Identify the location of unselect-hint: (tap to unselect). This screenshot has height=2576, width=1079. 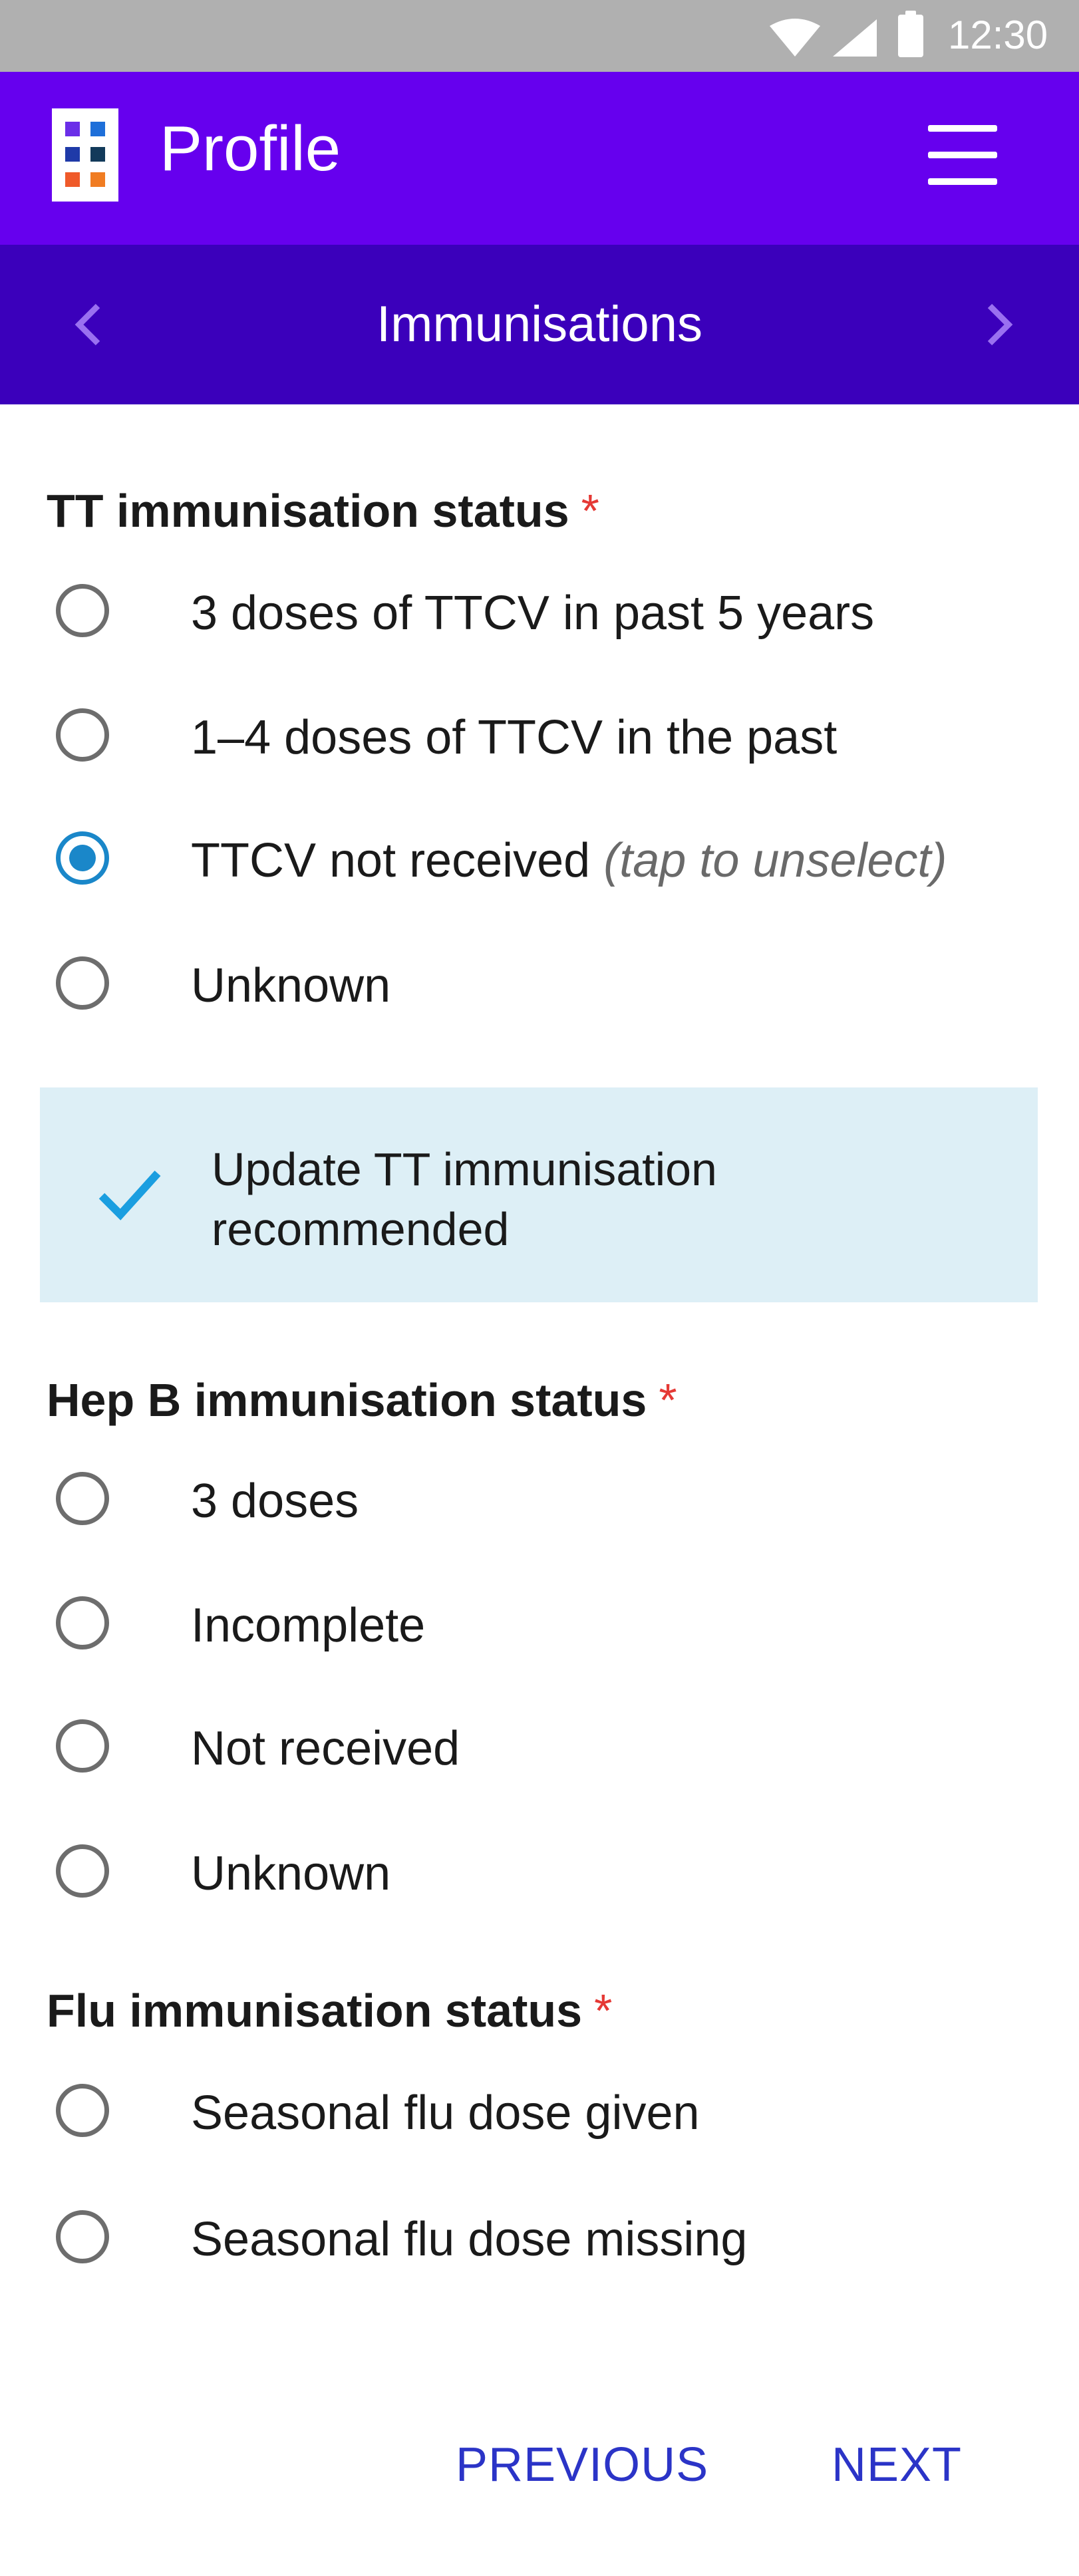
(775, 860).